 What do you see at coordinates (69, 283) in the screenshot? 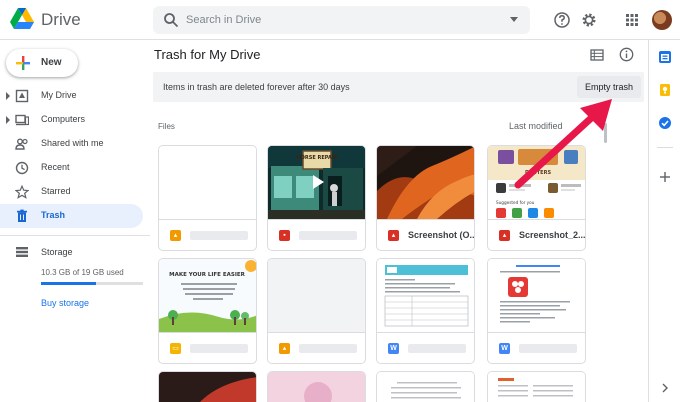
I see `storage-usage-fill` at bounding box center [69, 283].